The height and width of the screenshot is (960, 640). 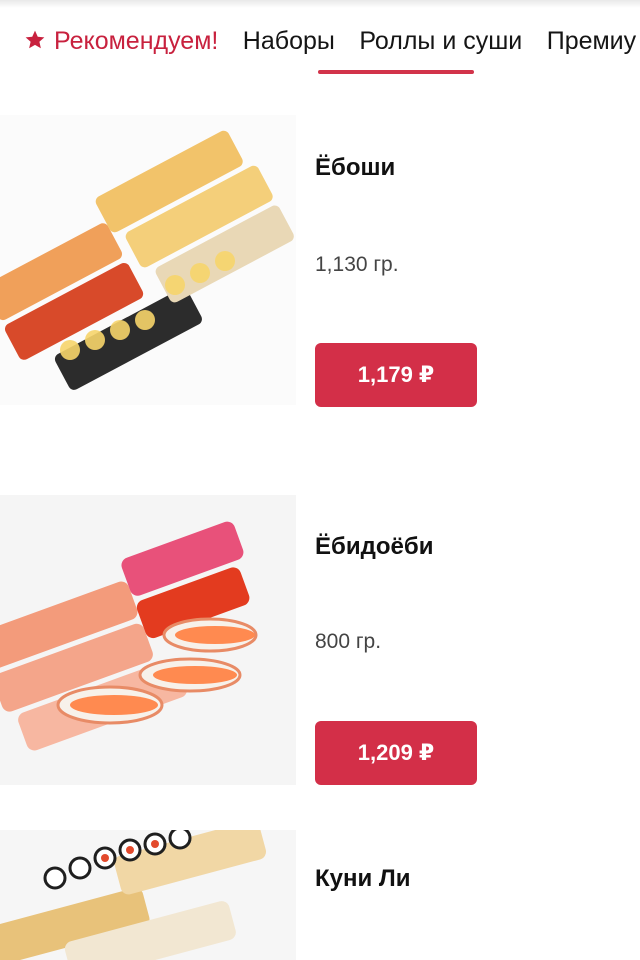 I want to click on tab-label: Премиу, so click(x=591, y=41).